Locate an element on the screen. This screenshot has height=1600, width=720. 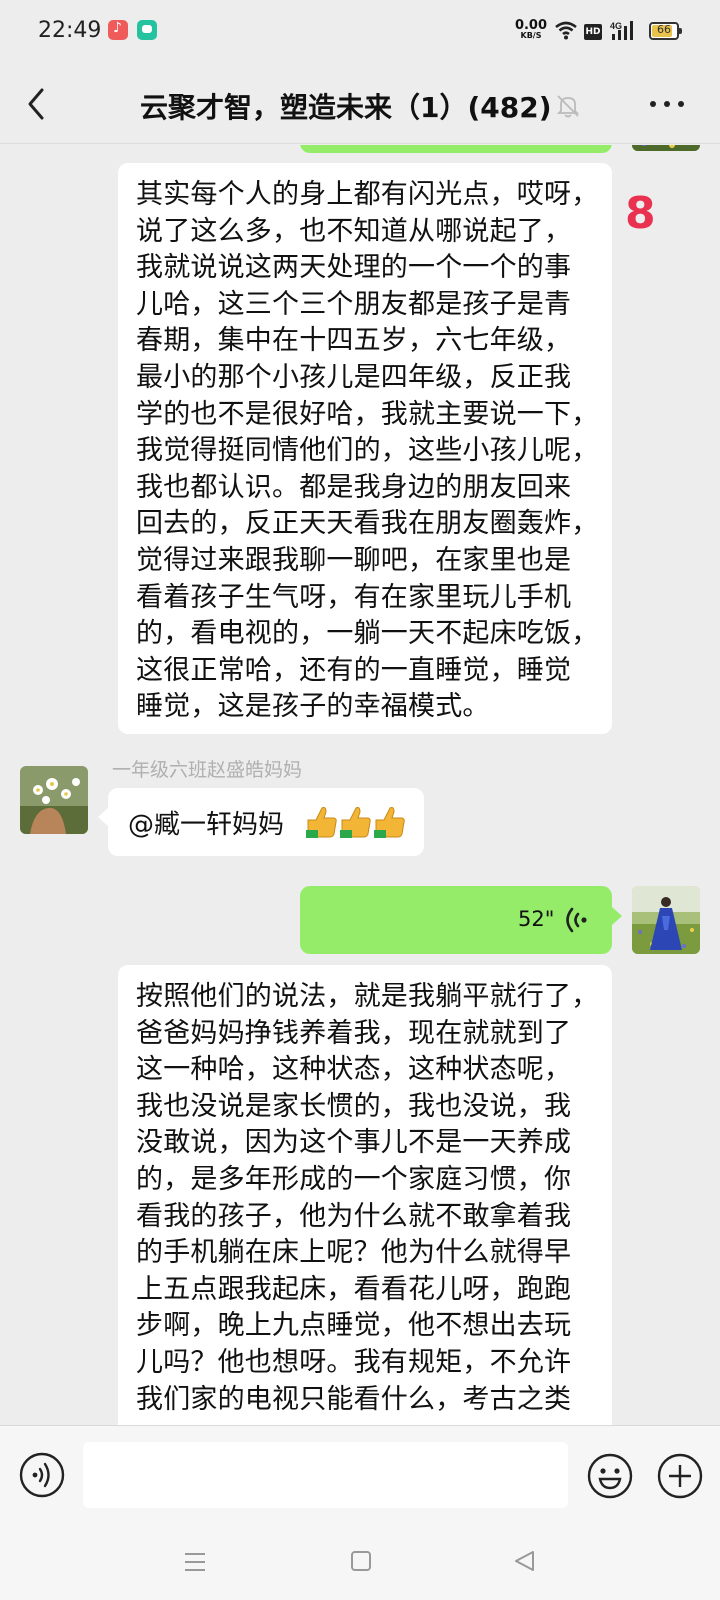
chat-header: 云聚才智，塑造未来（1）(482) is located at coordinates (360, 103).